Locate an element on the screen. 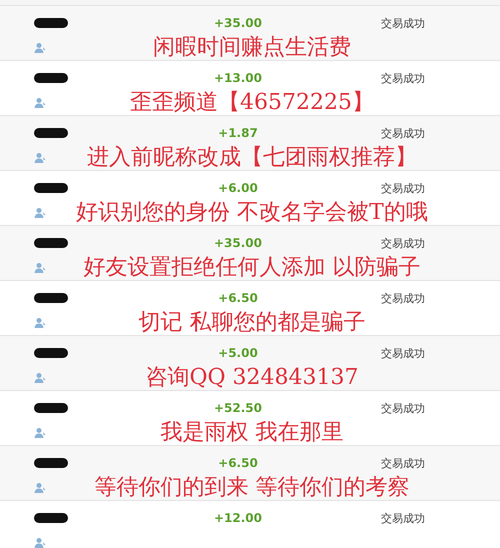 The height and width of the screenshot is (548, 500). amount-text: +5.00 is located at coordinates (238, 353).